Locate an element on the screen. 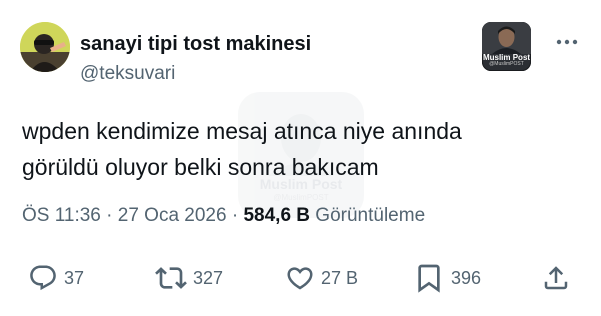  bookmark-count: 396 is located at coordinates (466, 277).